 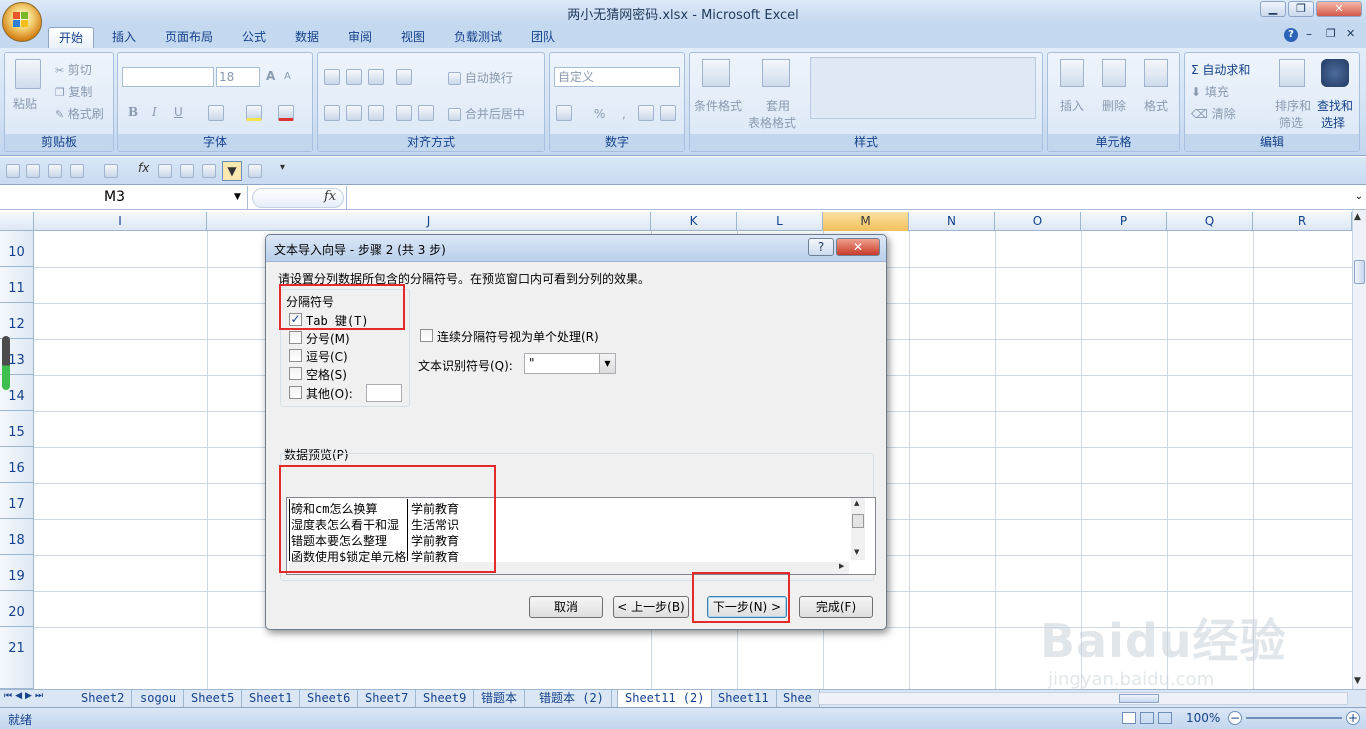 What do you see at coordinates (1353, 718) in the screenshot?
I see `zoom-in-icon: +` at bounding box center [1353, 718].